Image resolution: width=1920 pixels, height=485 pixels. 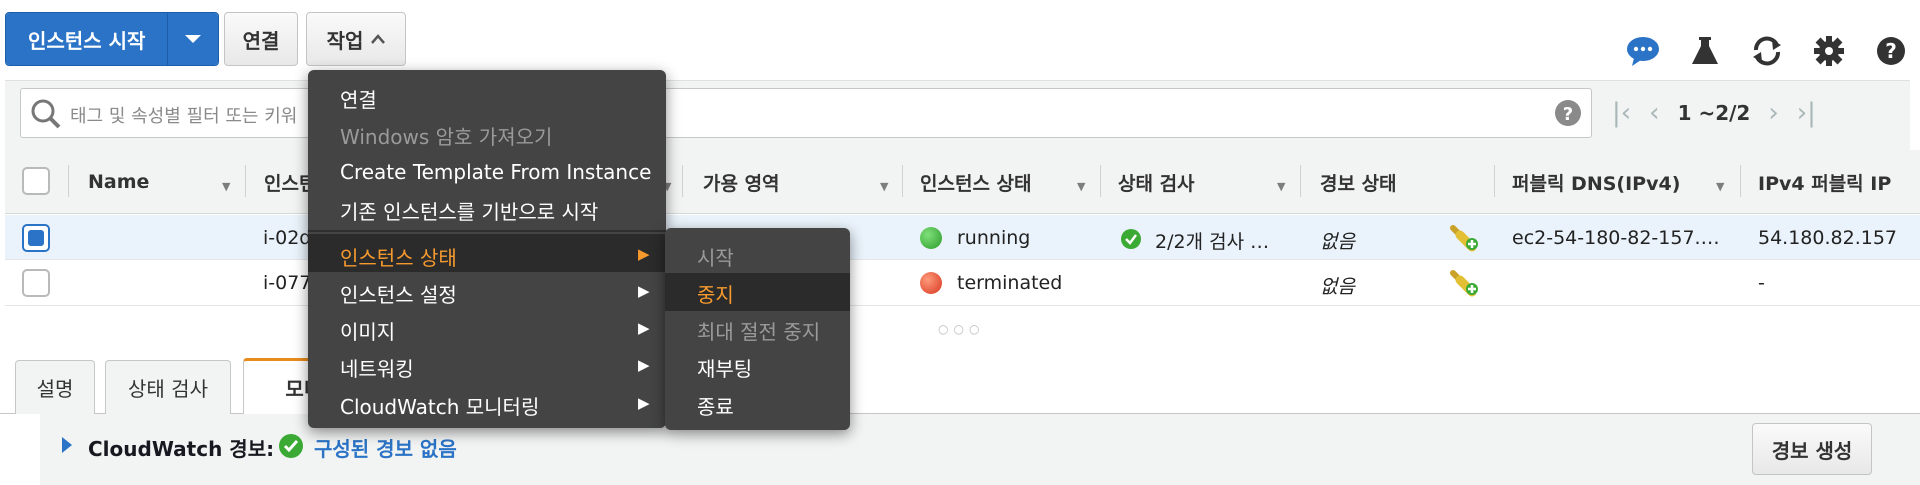 I want to click on launch-instance-dropdown, so click(x=193, y=39).